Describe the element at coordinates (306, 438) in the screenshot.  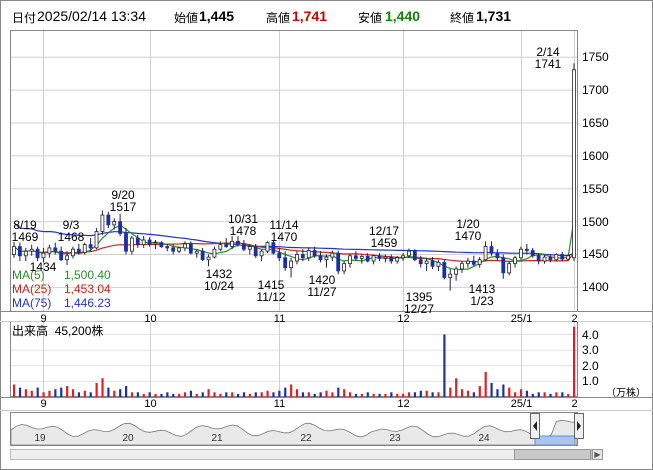
I see `navigator-tick-label: 22` at that location.